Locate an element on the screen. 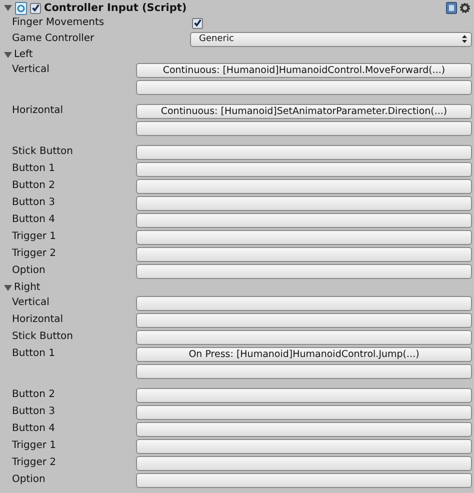 The image size is (474, 493). checkbox is located at coordinates (197, 23).